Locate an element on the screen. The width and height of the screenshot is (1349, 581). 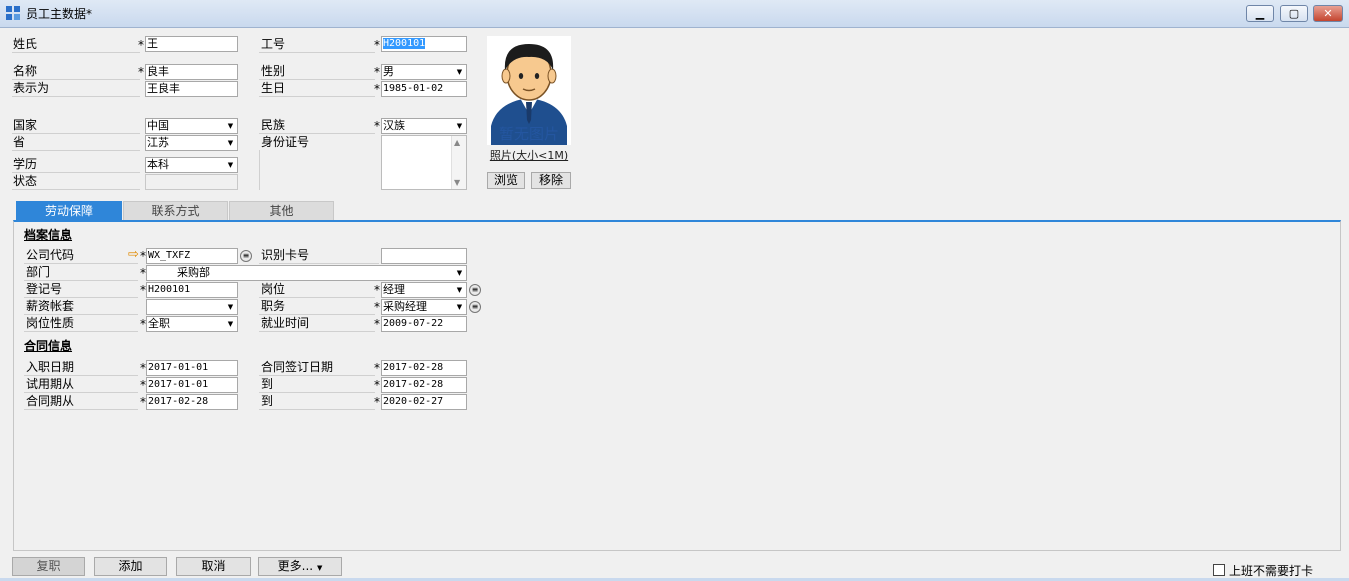
province-select: 江苏 ▼ is located at coordinates (191, 143).